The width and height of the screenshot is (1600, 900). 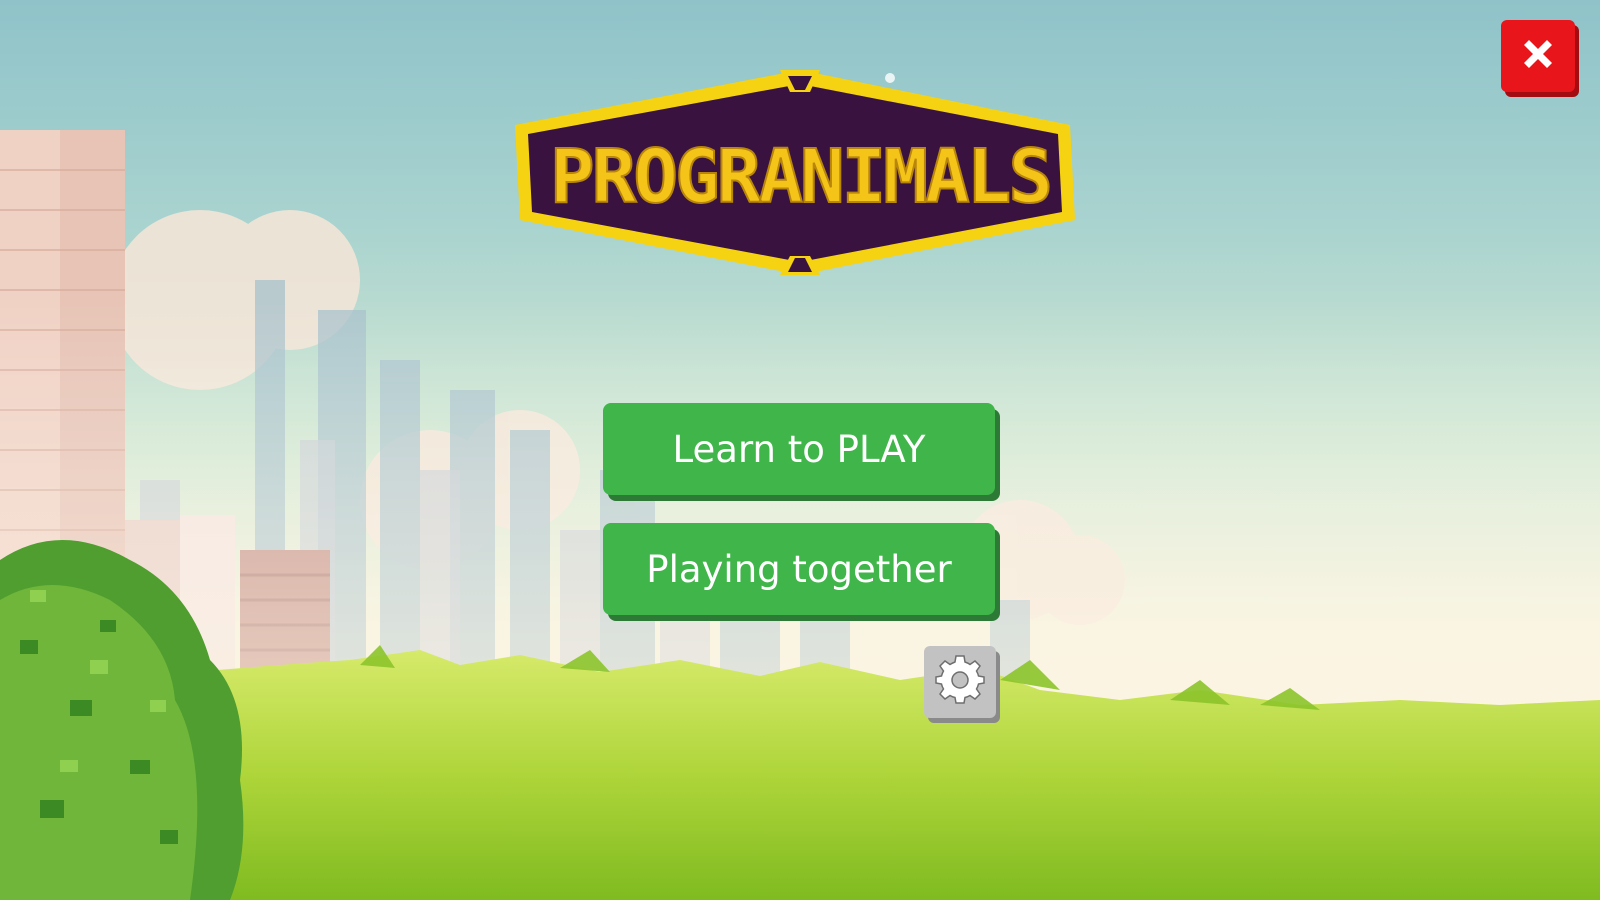 I want to click on playing-together-label: Playing together, so click(x=799, y=569).